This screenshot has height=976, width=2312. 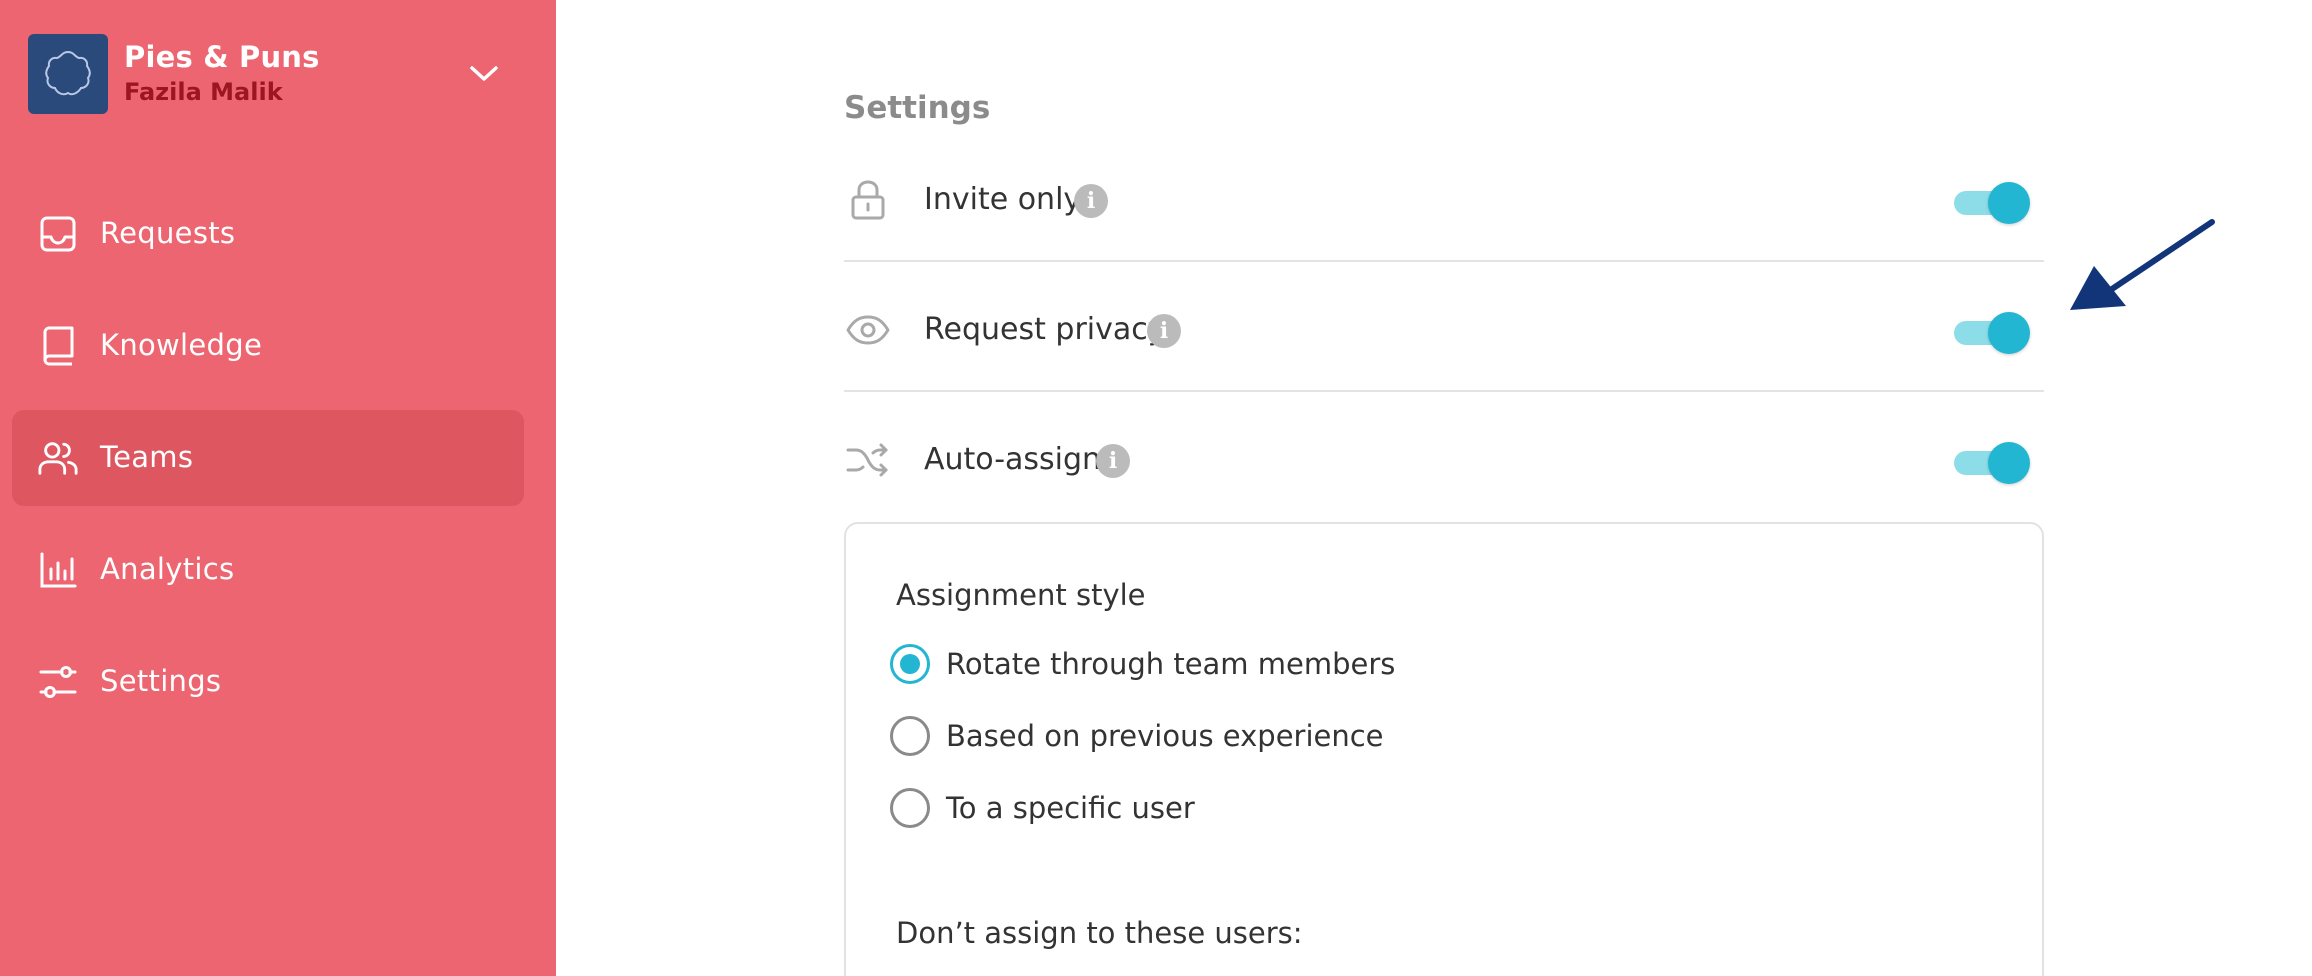 What do you see at coordinates (1240, 810) in the screenshot?
I see `radio-option-specific-user: To a specific user` at bounding box center [1240, 810].